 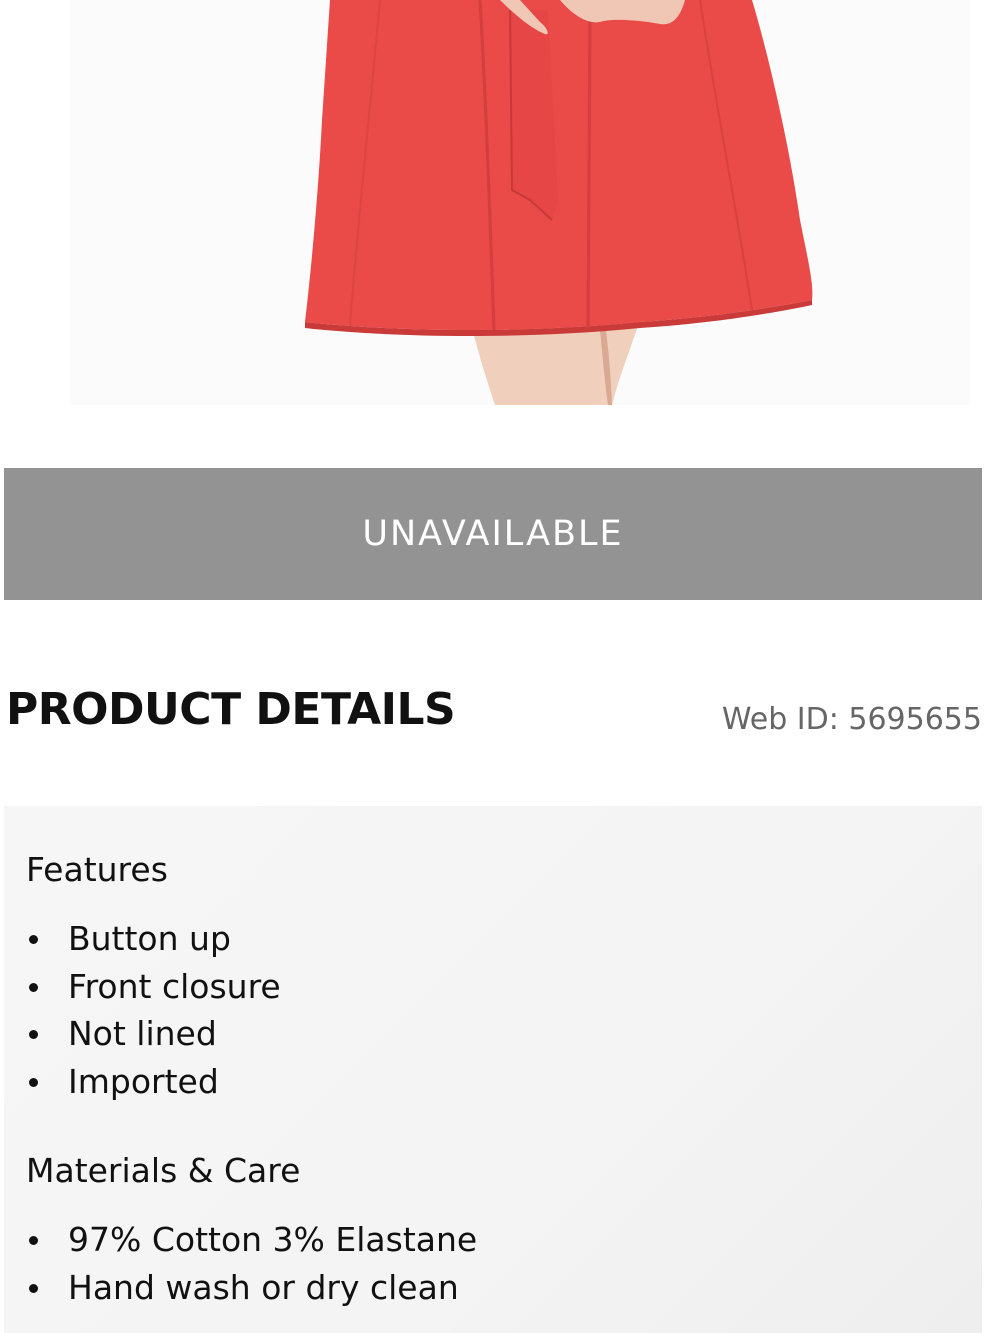 What do you see at coordinates (494, 715) in the screenshot?
I see `product-details-header: PRODUCT DETAILS Web ID: 5695655` at bounding box center [494, 715].